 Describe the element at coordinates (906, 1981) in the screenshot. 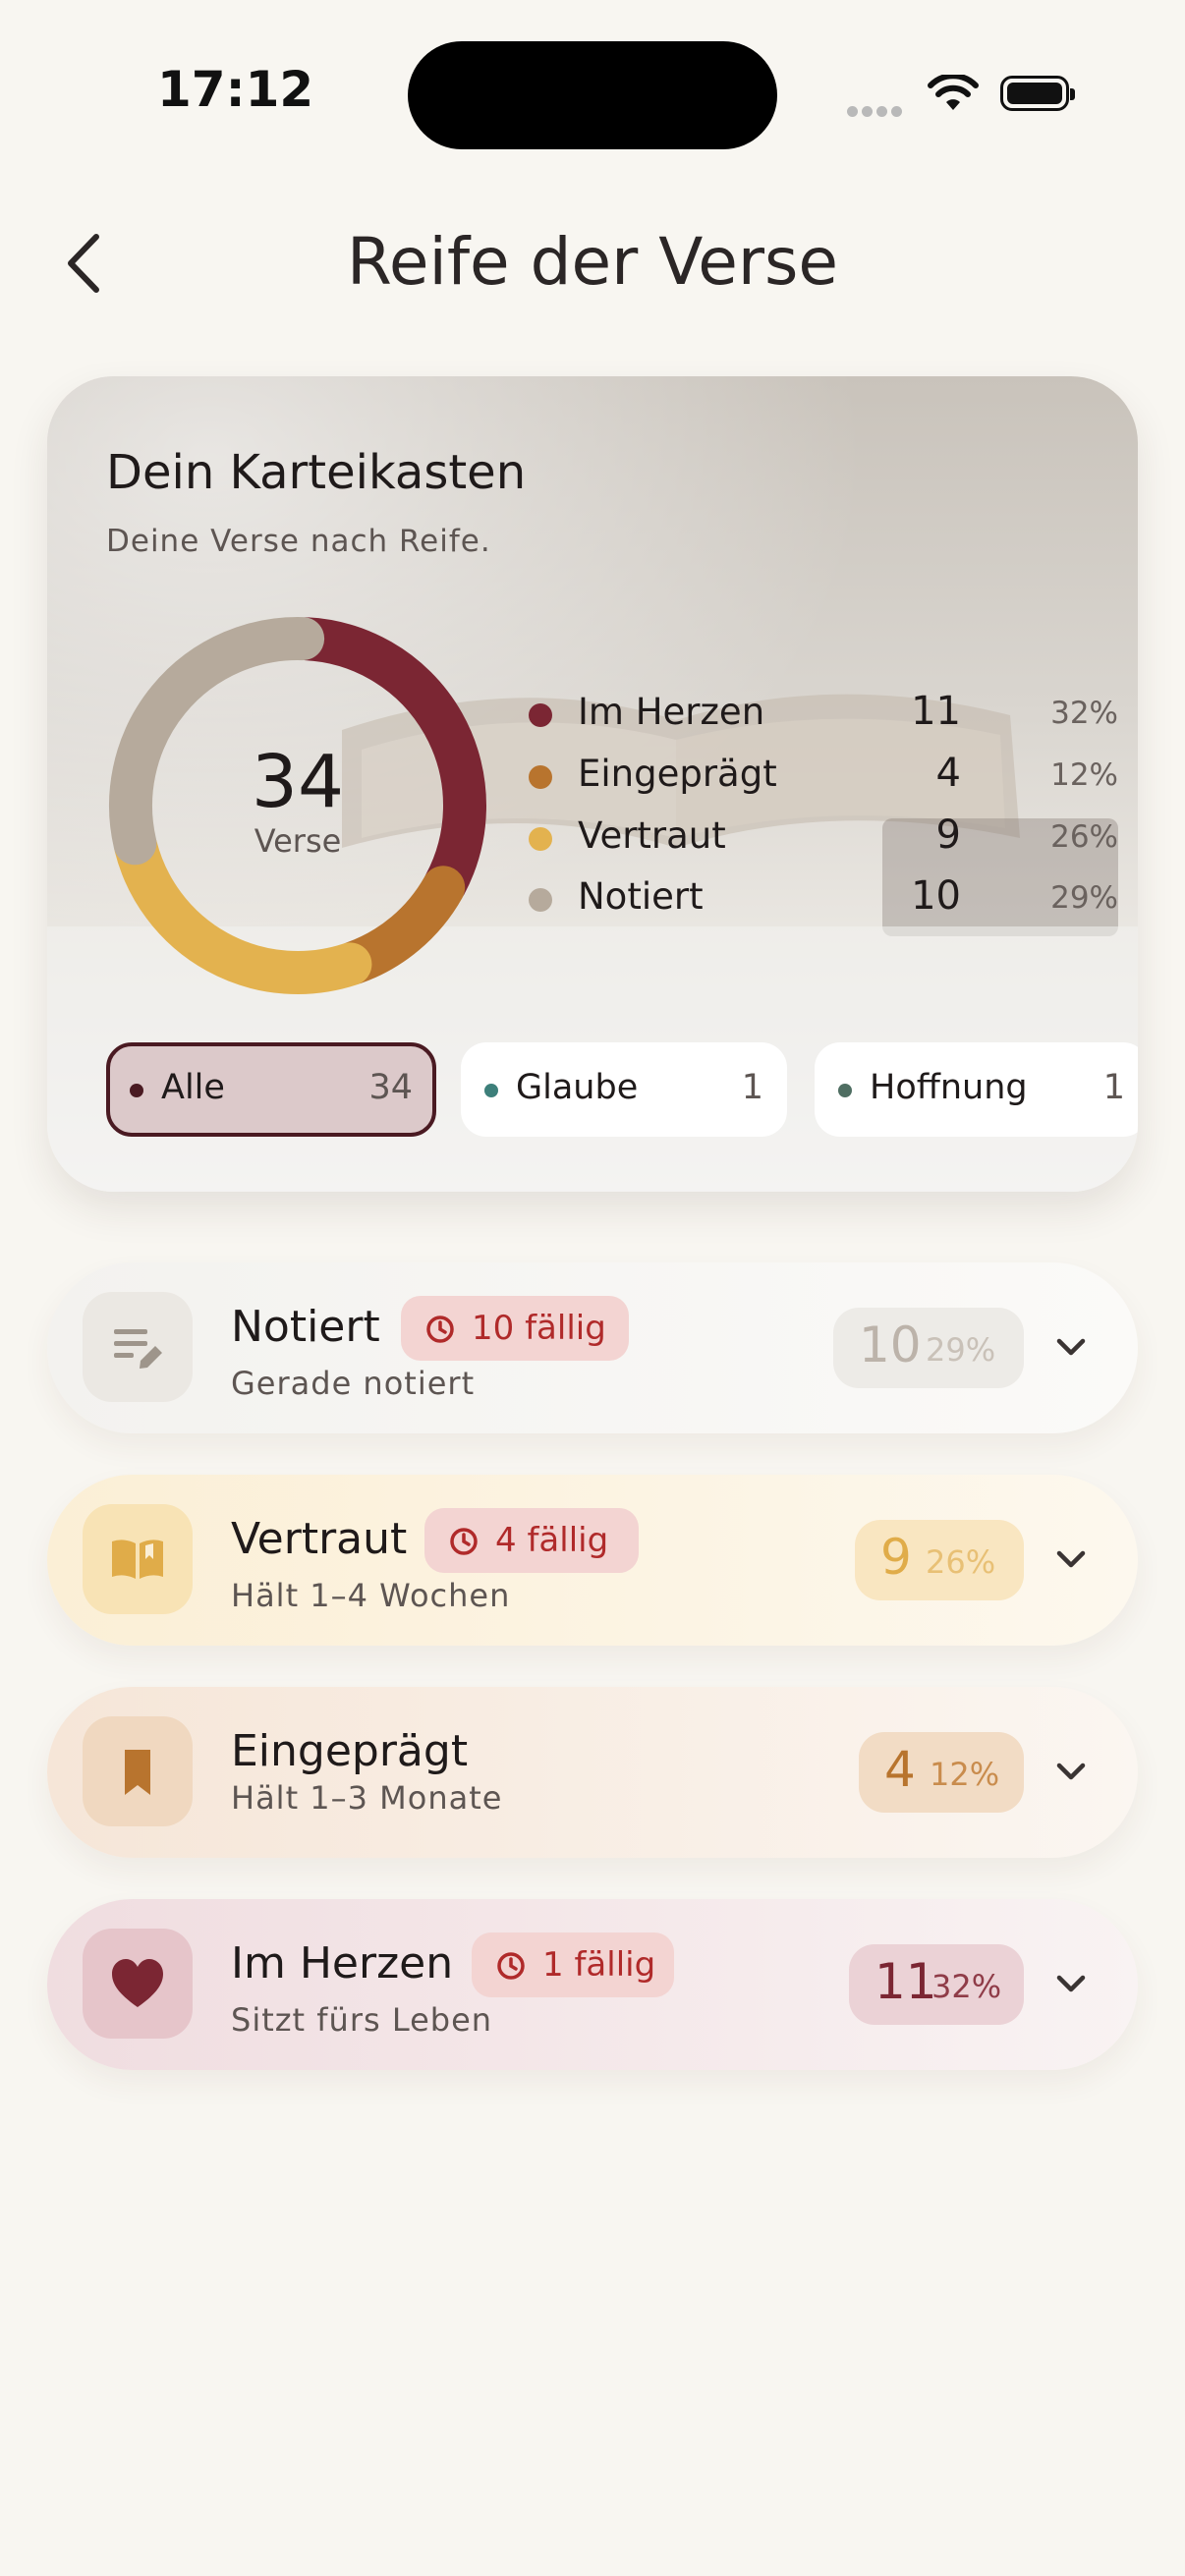

I see `stage-count-number: 11` at that location.